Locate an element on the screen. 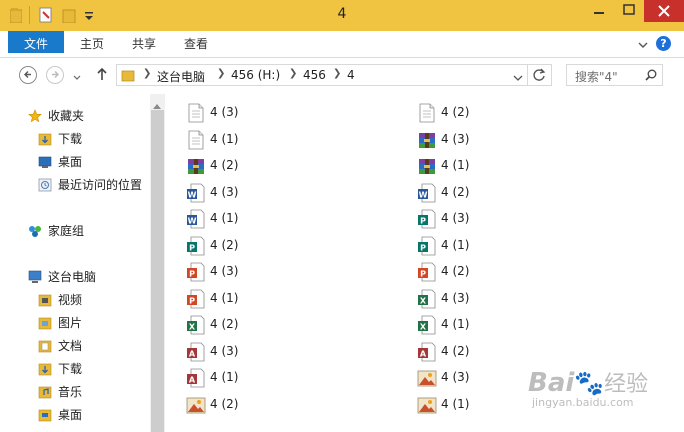  up-button is located at coordinates (102, 75).